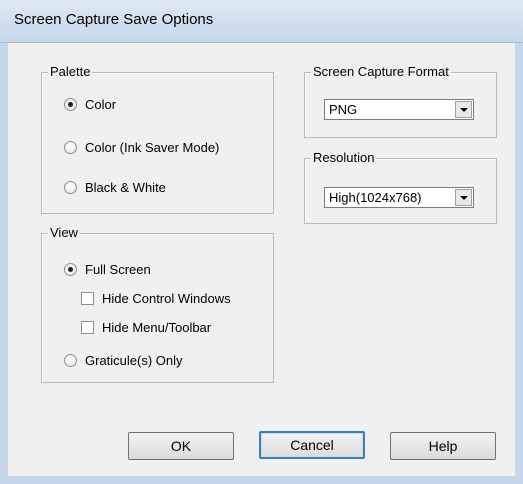 The image size is (523, 484). I want to click on format-selected-value: PNG, so click(343, 109).